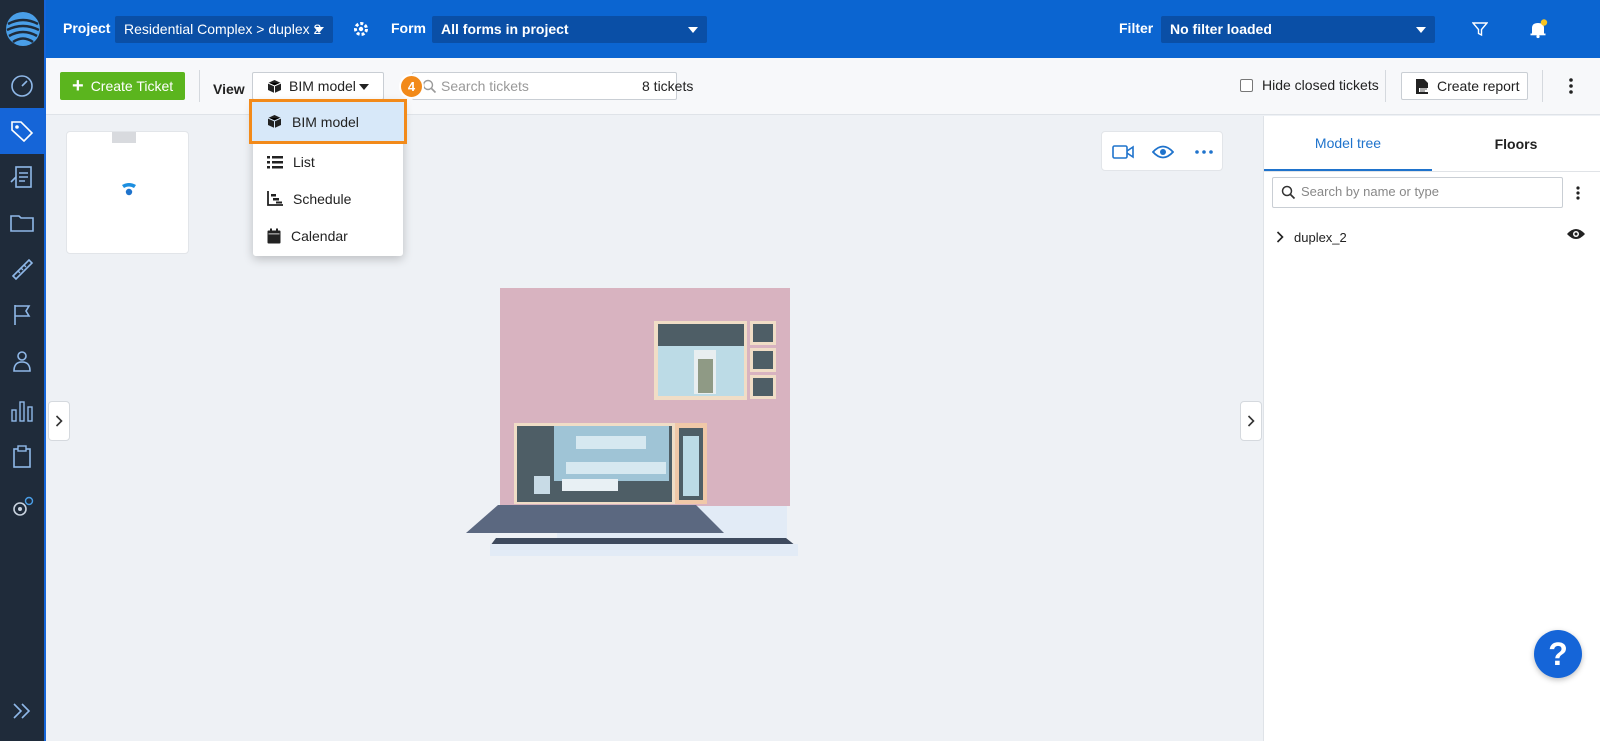 The height and width of the screenshot is (741, 1600). I want to click on view-dropdown-menu: BIM model List Schedule Calendar, so click(328, 177).